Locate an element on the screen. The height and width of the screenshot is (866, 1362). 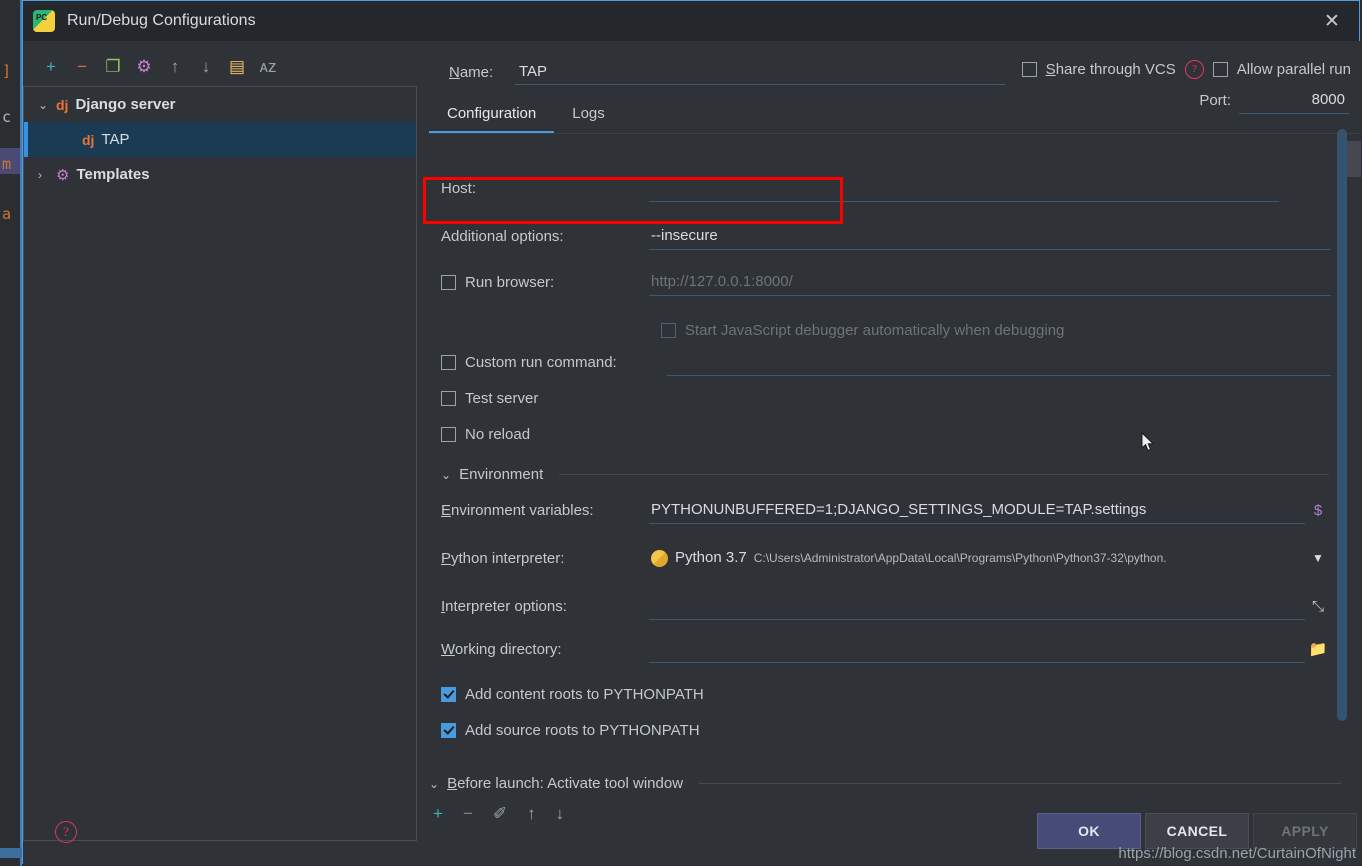
port-input: 8000 is located at coordinates (1294, 100).